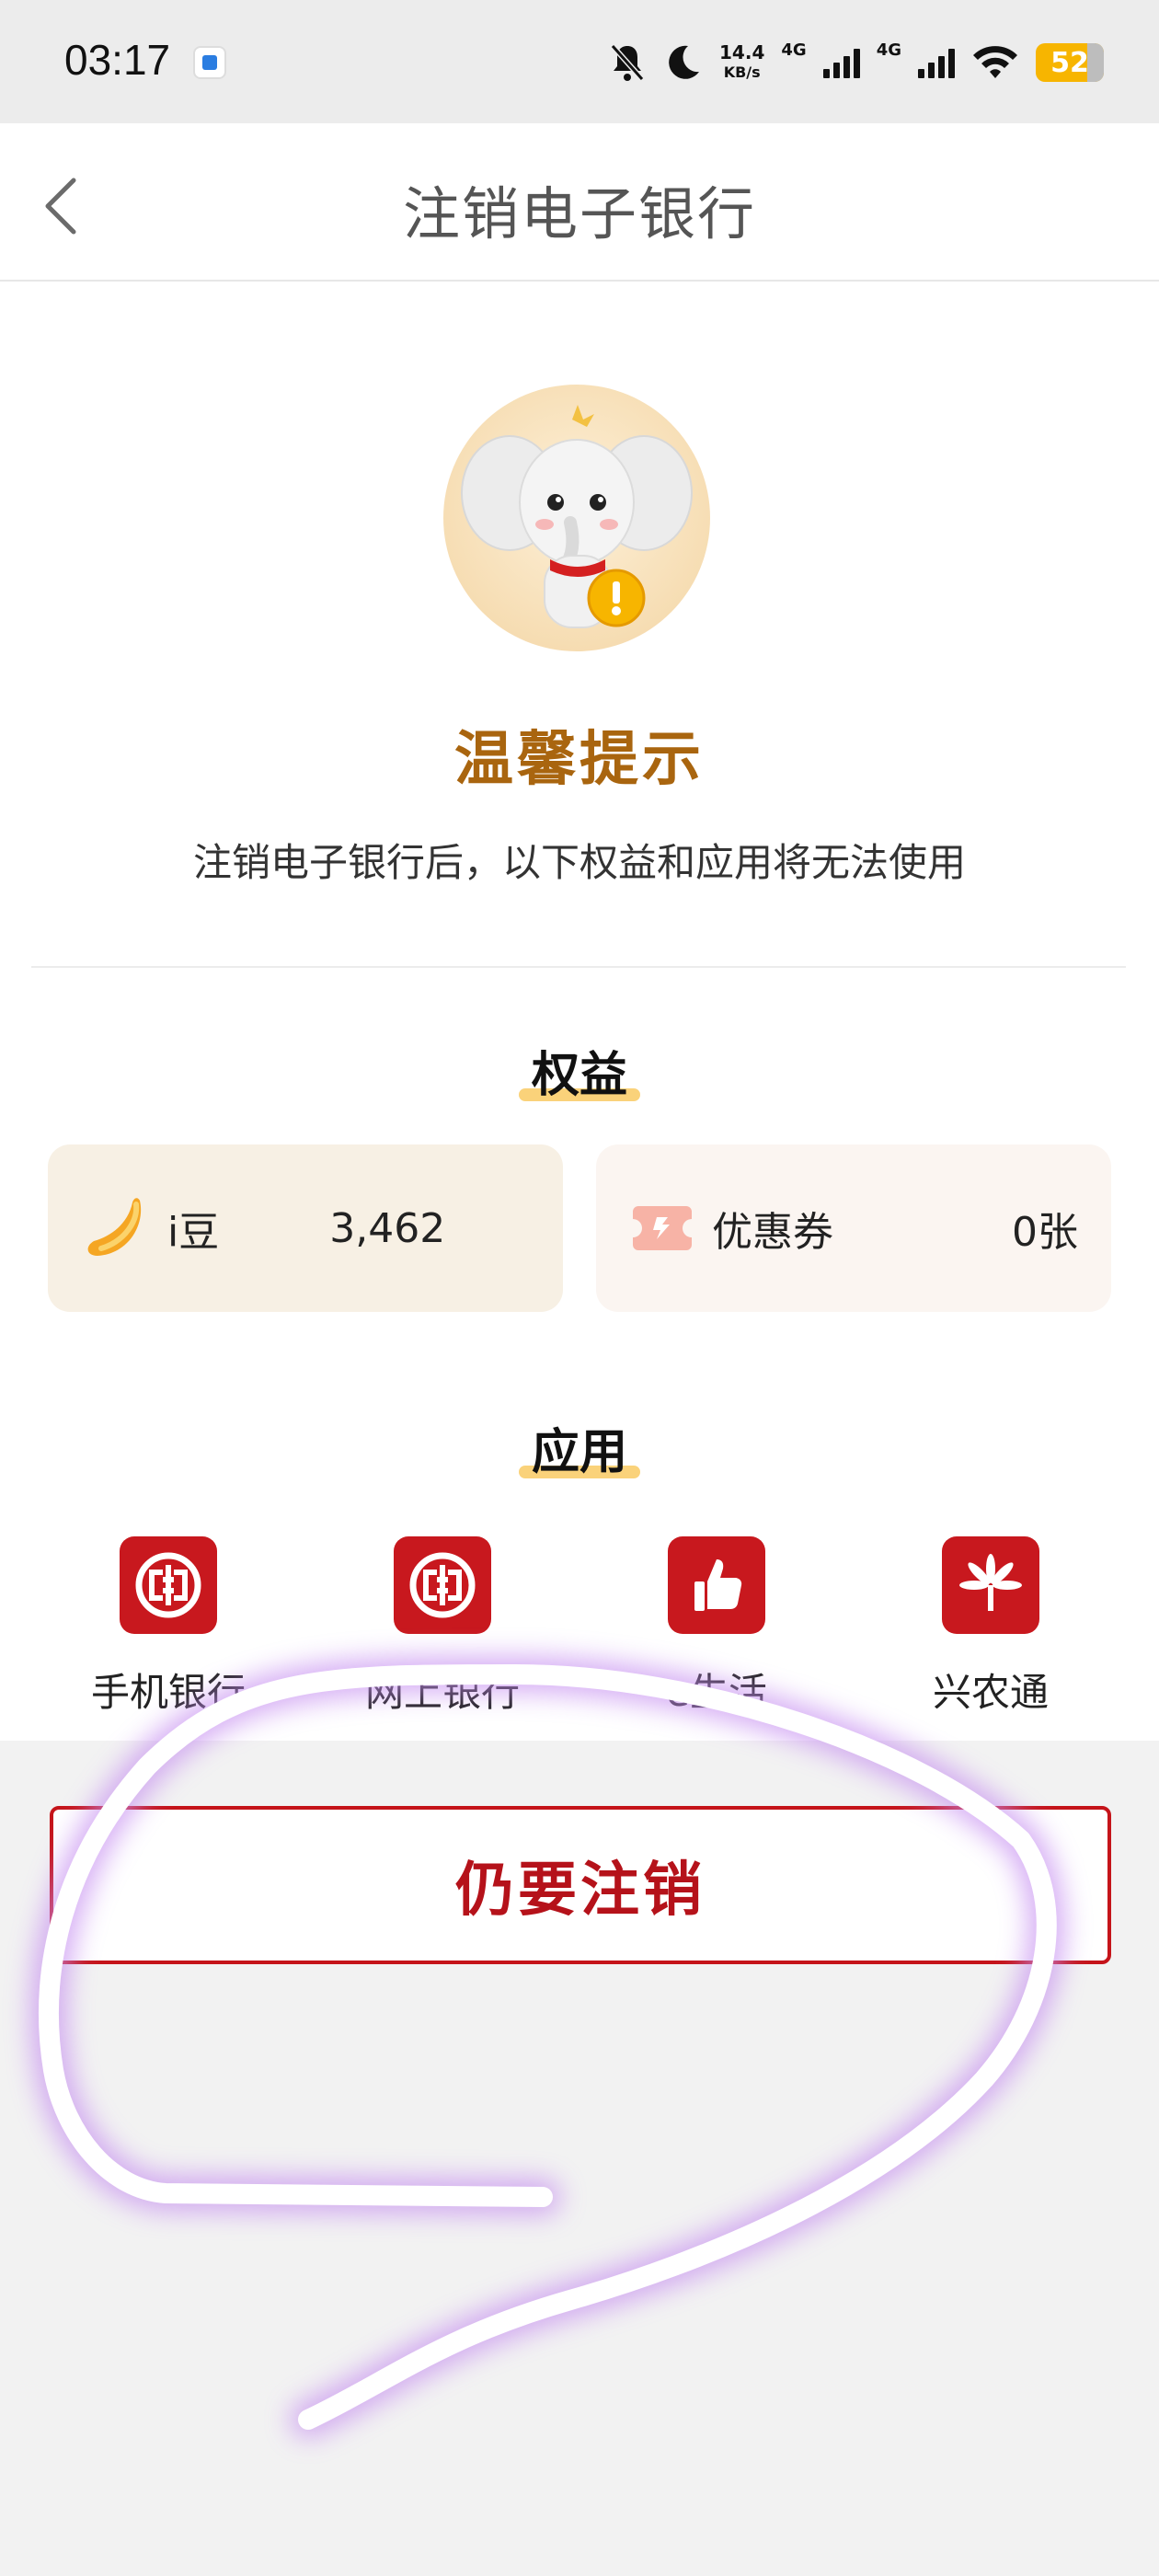 Image resolution: width=1159 pixels, height=2576 pixels. I want to click on benefit-label: 优惠券, so click(772, 1232).